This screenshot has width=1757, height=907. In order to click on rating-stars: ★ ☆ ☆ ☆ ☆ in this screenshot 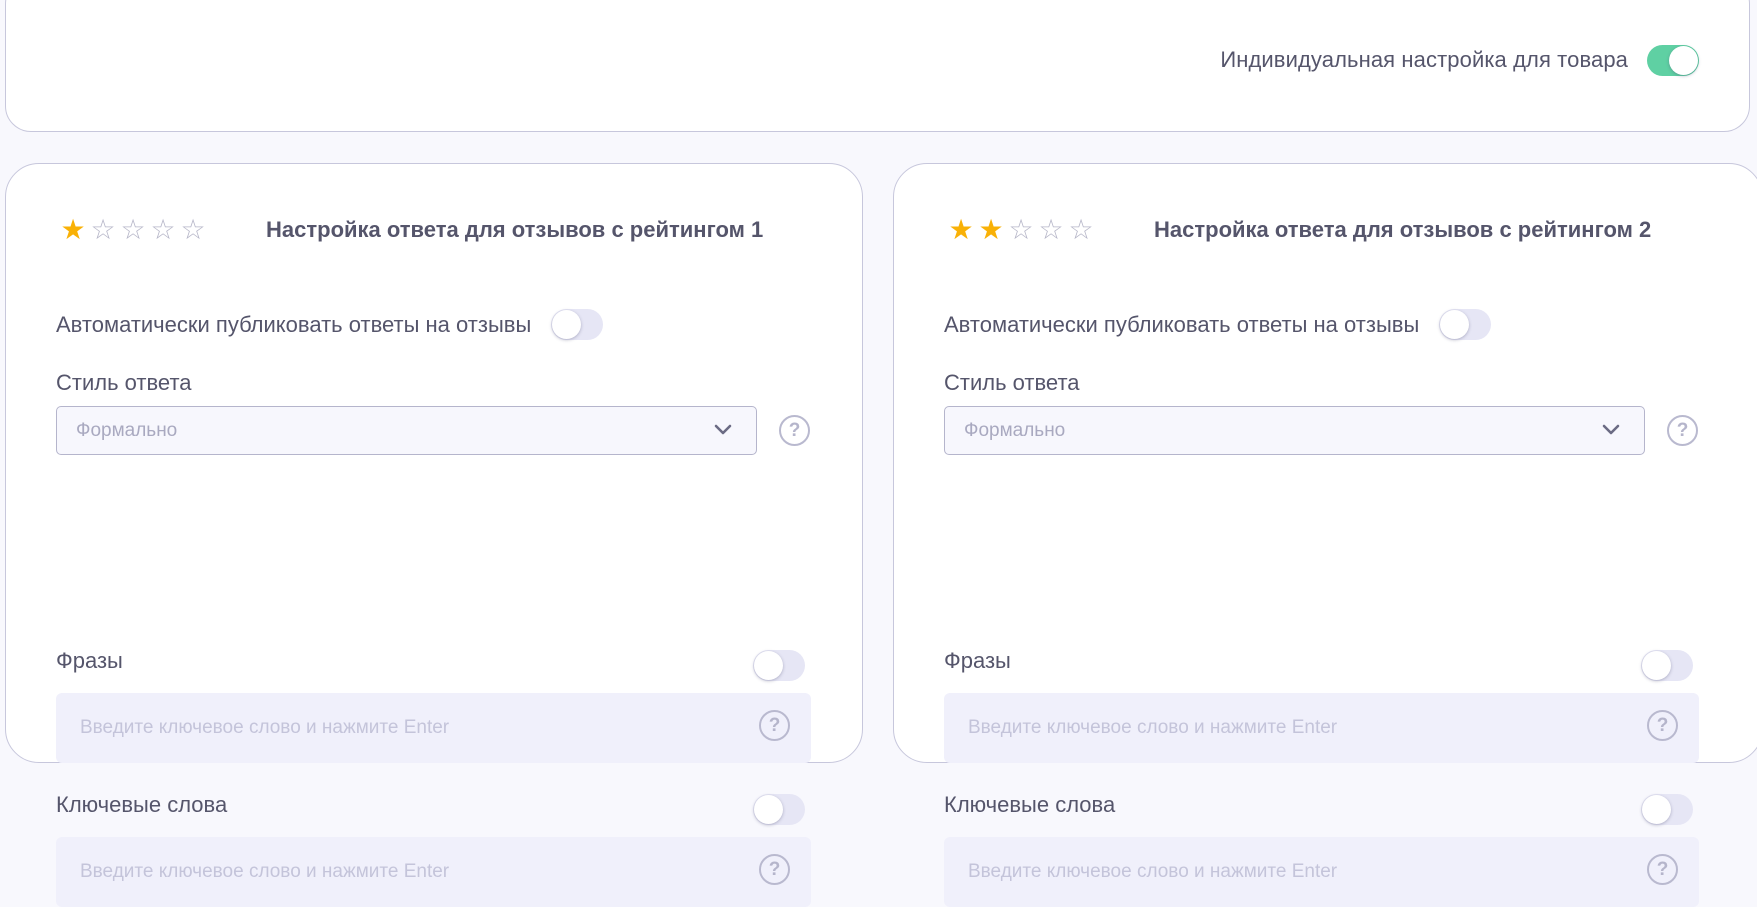, I will do `click(162, 230)`.